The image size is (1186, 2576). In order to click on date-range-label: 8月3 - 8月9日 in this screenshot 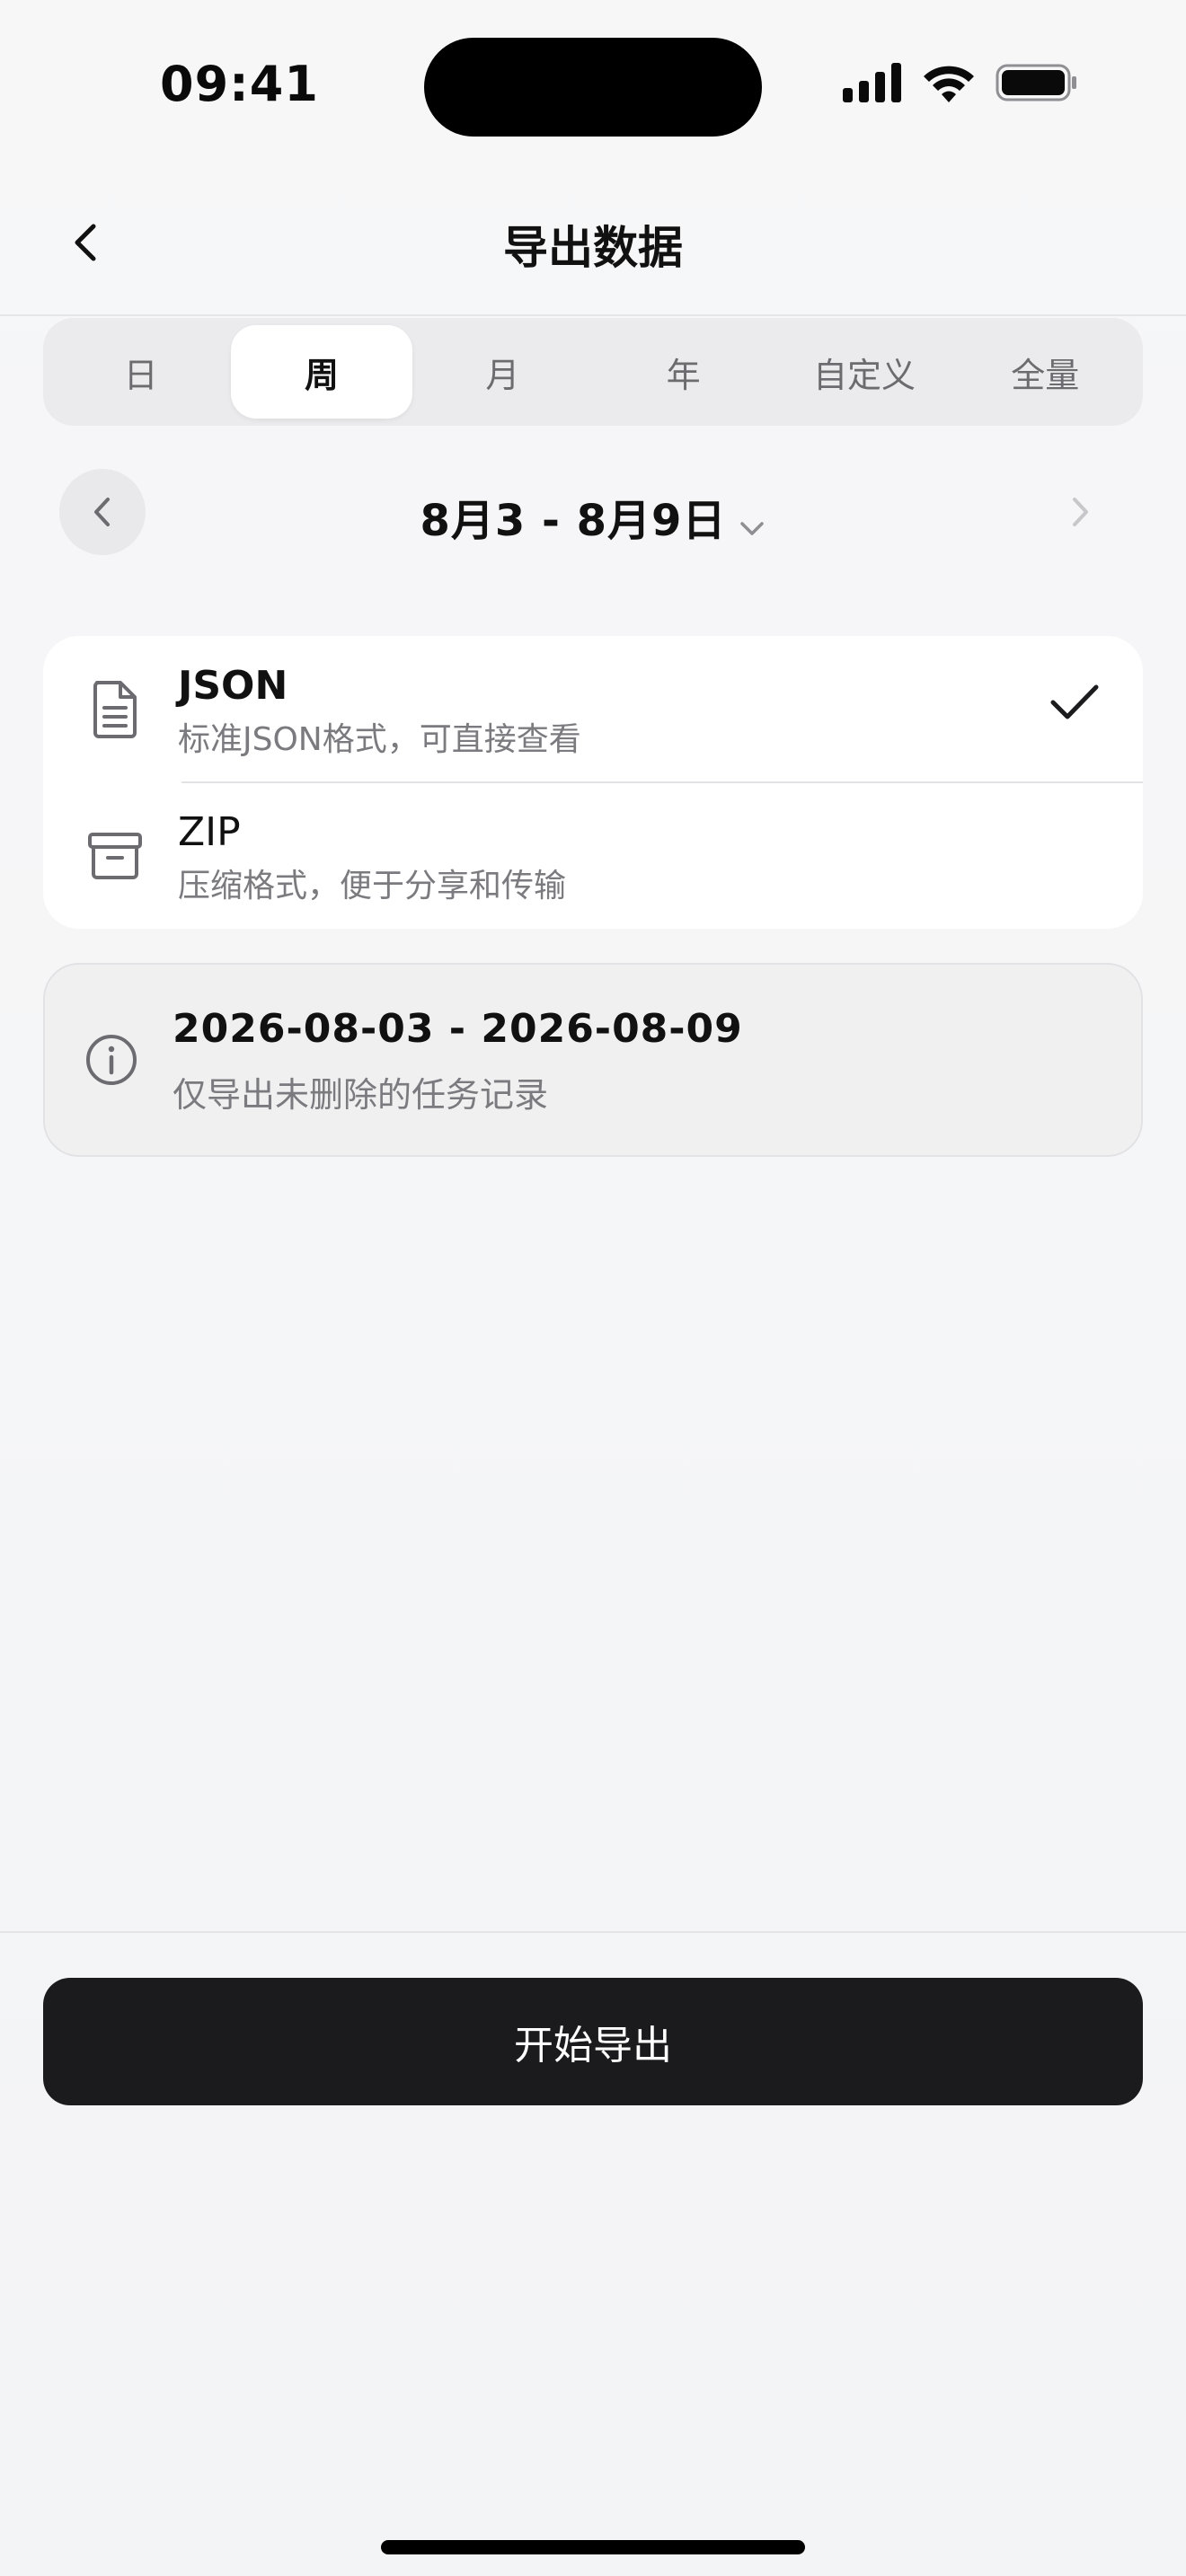, I will do `click(573, 521)`.